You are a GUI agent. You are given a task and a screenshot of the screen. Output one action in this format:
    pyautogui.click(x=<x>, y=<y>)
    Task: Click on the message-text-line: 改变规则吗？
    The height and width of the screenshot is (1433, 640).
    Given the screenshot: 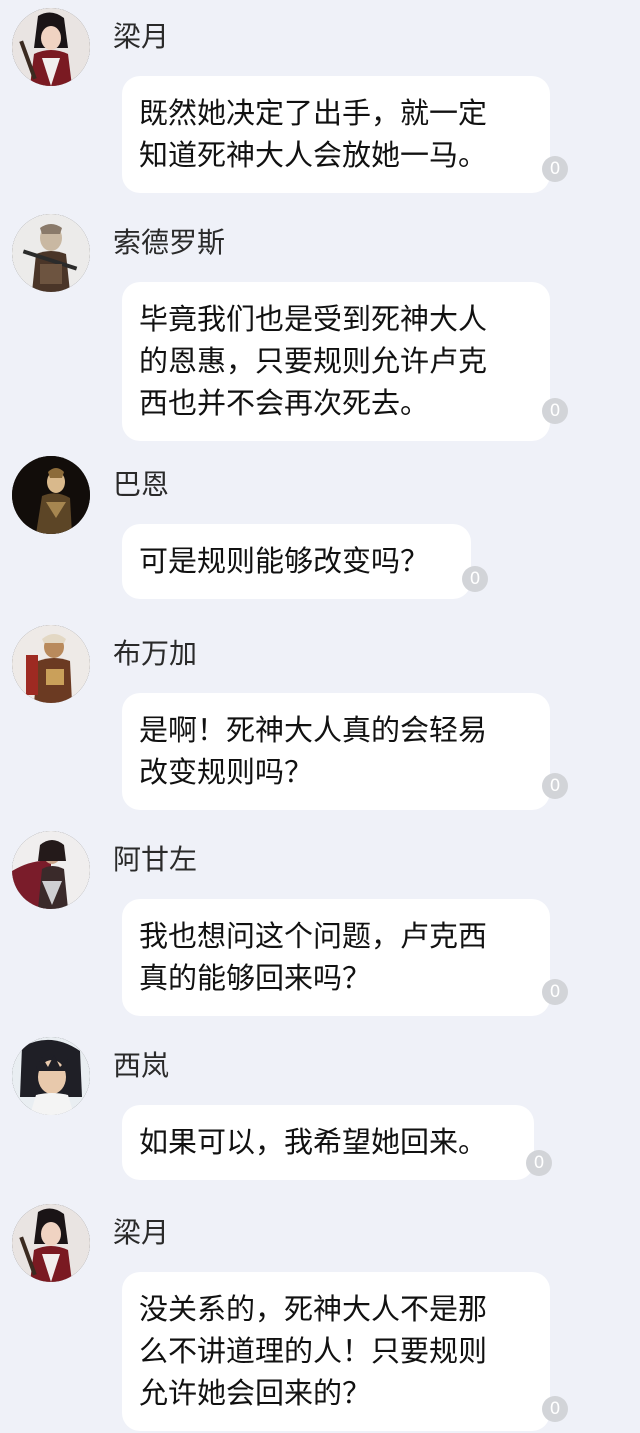 What is the action you would take?
    pyautogui.click(x=226, y=772)
    